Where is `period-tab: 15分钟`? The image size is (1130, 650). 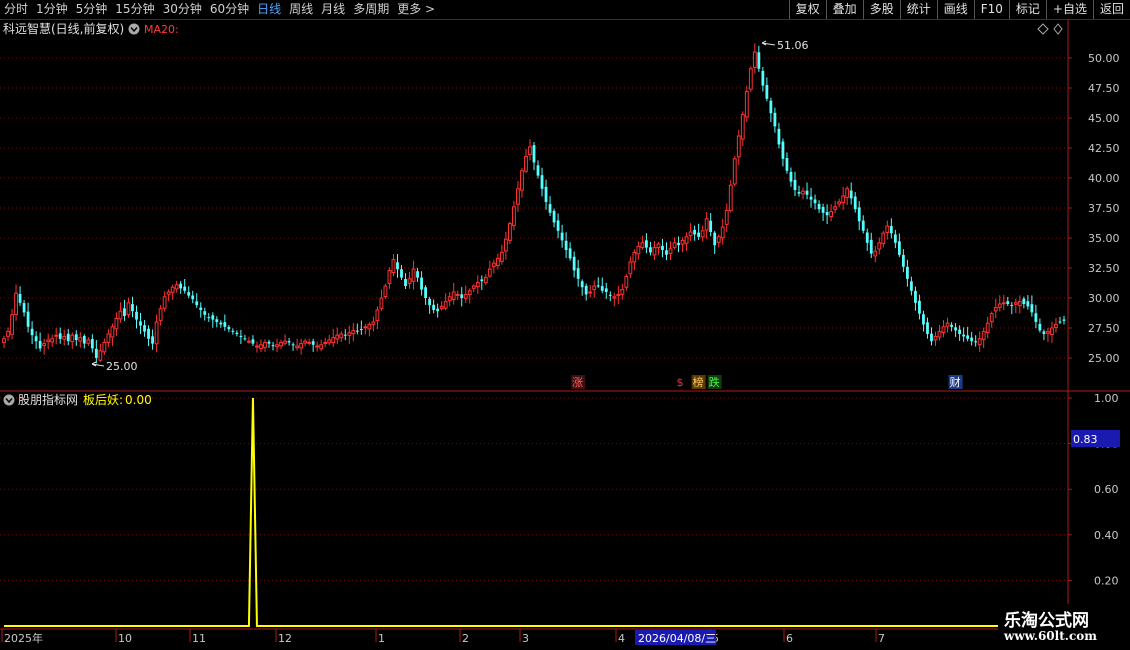 period-tab: 15分钟 is located at coordinates (134, 9).